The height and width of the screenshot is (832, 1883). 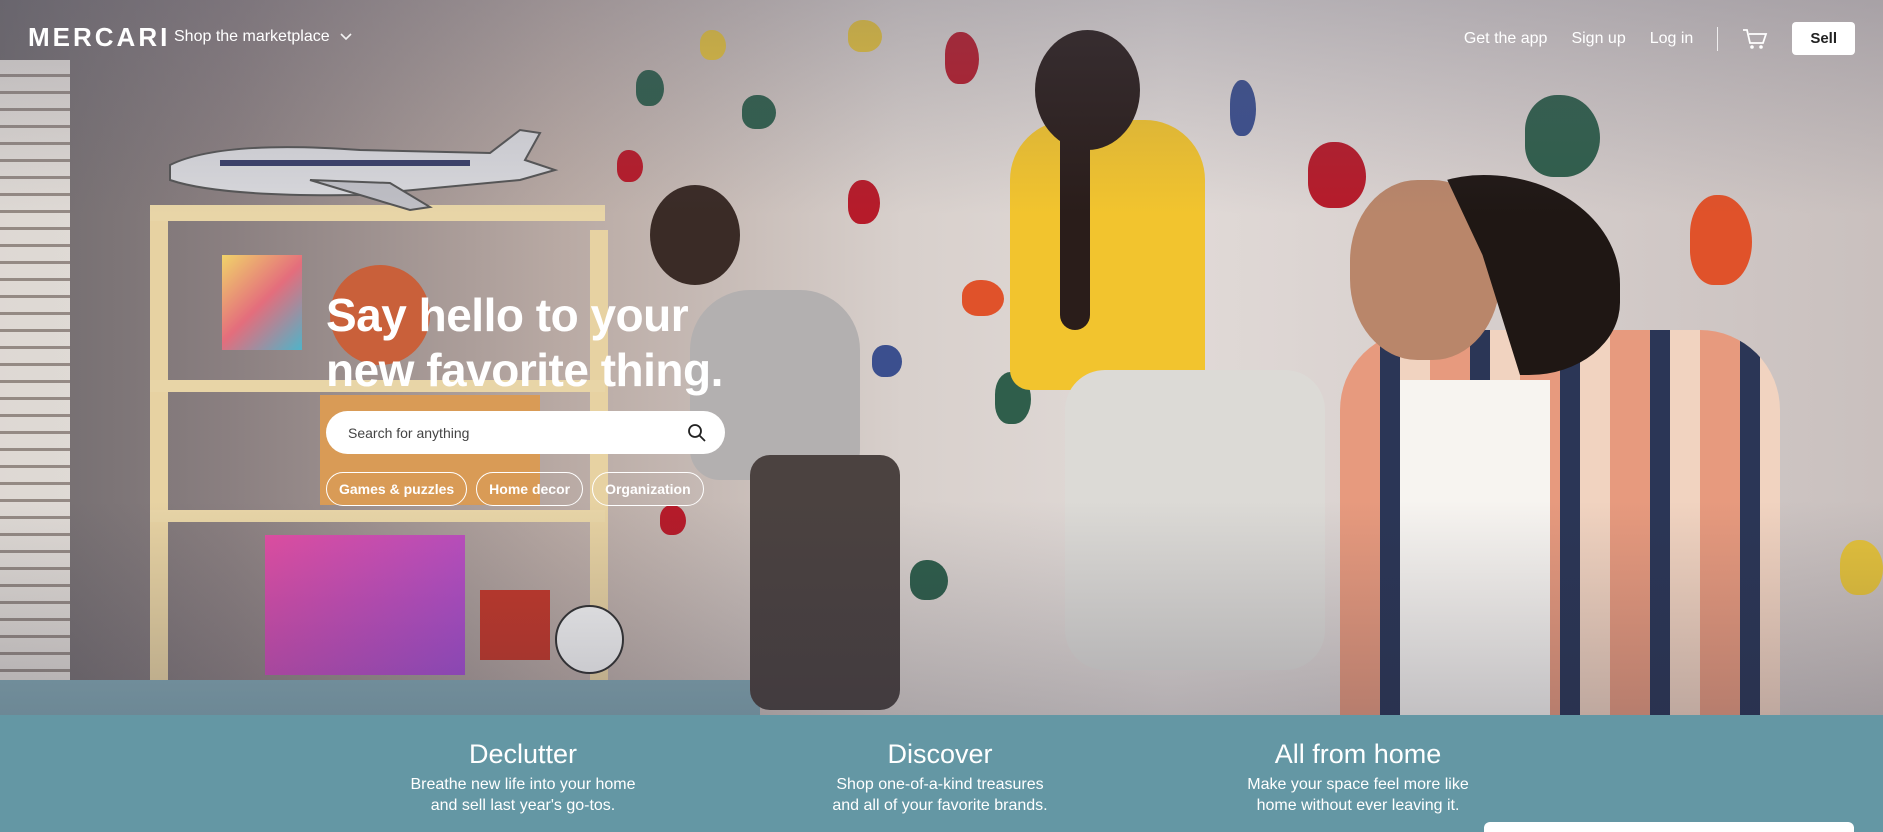 What do you see at coordinates (397, 489) in the screenshot?
I see `chip-games-puzzles: Games & puzzles` at bounding box center [397, 489].